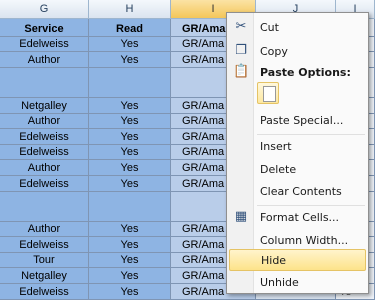 The image size is (375, 300). I want to click on column-header-h: H, so click(130, 9).